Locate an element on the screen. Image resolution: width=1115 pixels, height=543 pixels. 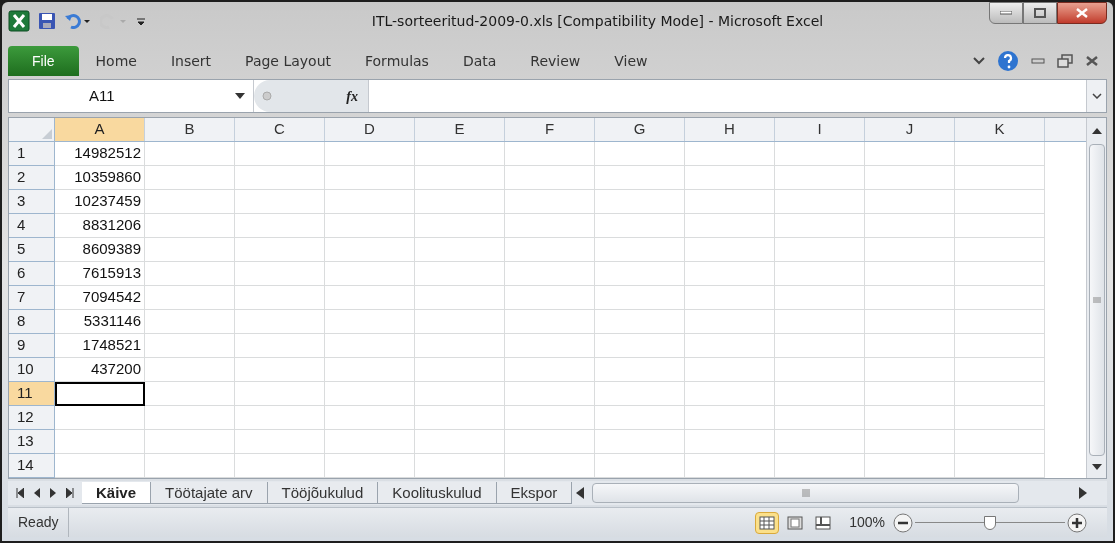
column-header: J is located at coordinates (910, 129).